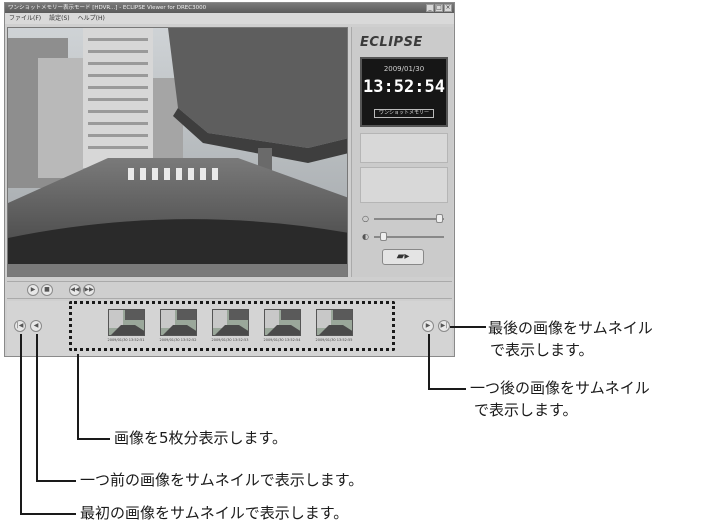 The height and width of the screenshot is (525, 714). I want to click on prev-thumbnail-button: ◀, so click(36, 326).